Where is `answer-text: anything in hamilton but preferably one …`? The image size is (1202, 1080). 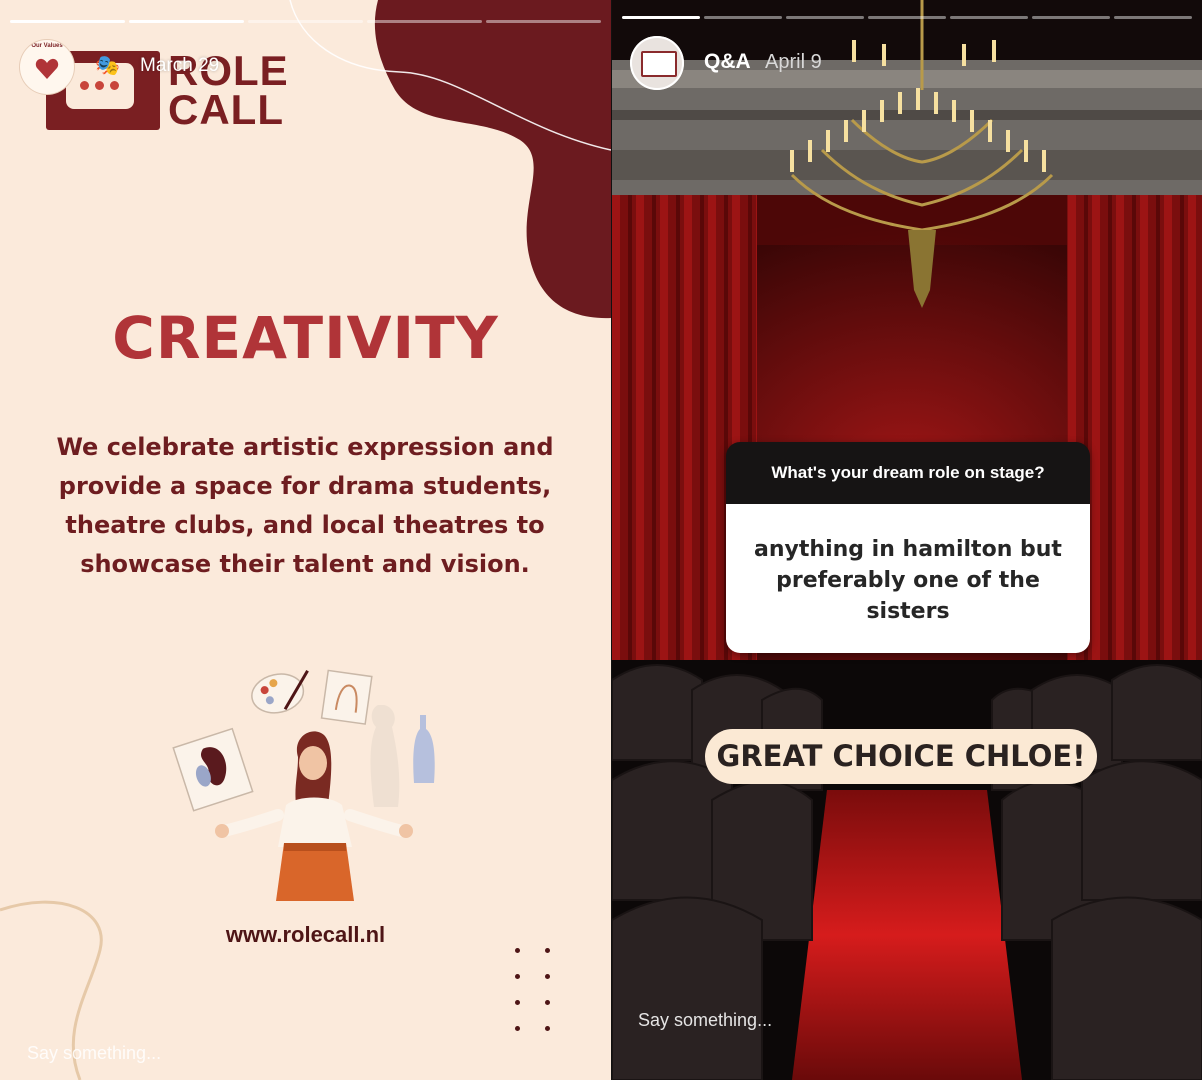 answer-text: anything in hamilton but preferably one … is located at coordinates (908, 580).